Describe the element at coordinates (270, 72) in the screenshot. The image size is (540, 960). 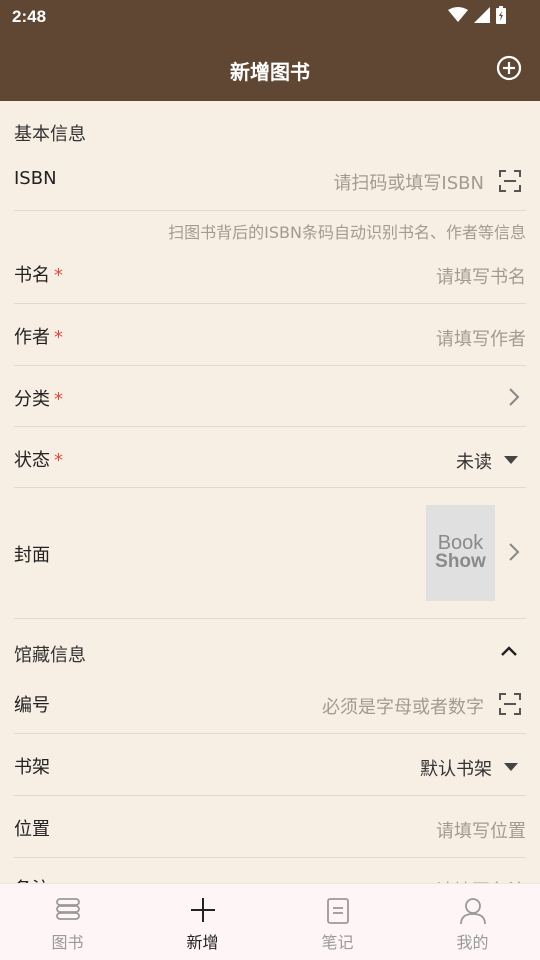
I see `page-title: 新增图书` at that location.